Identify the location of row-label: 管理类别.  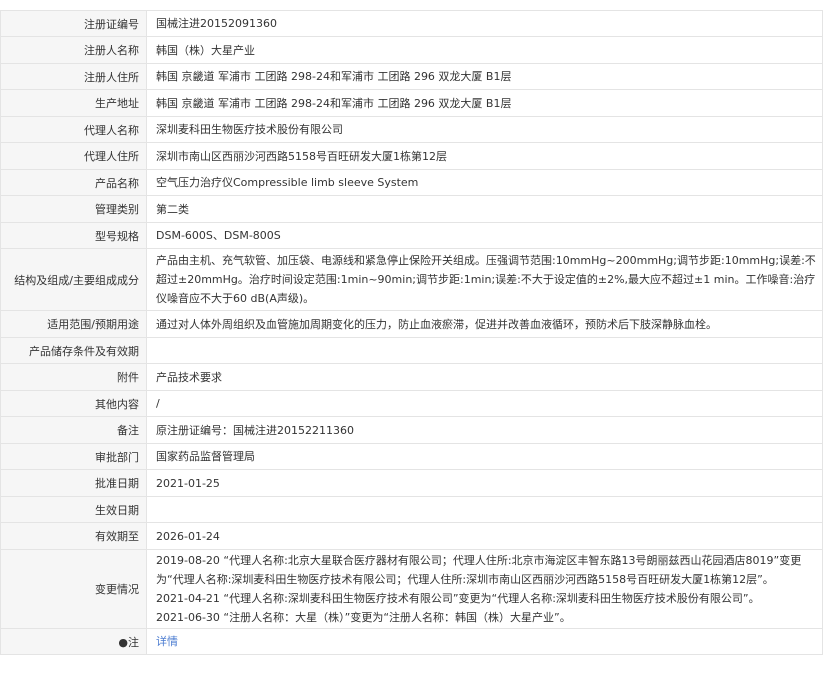
(73, 209).